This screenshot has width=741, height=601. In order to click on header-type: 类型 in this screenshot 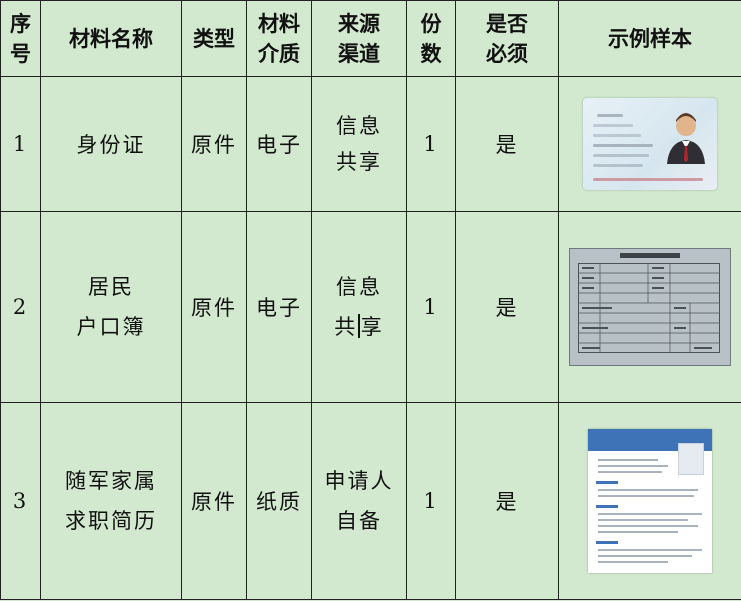, I will do `click(214, 38)`.